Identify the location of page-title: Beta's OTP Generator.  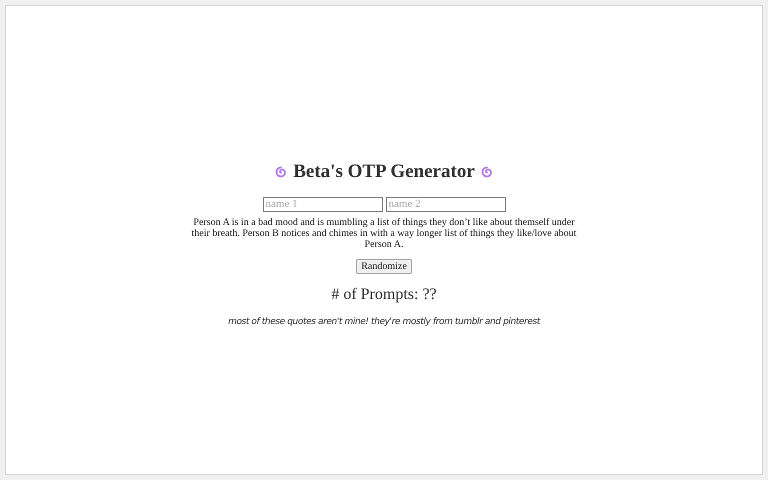
(384, 172).